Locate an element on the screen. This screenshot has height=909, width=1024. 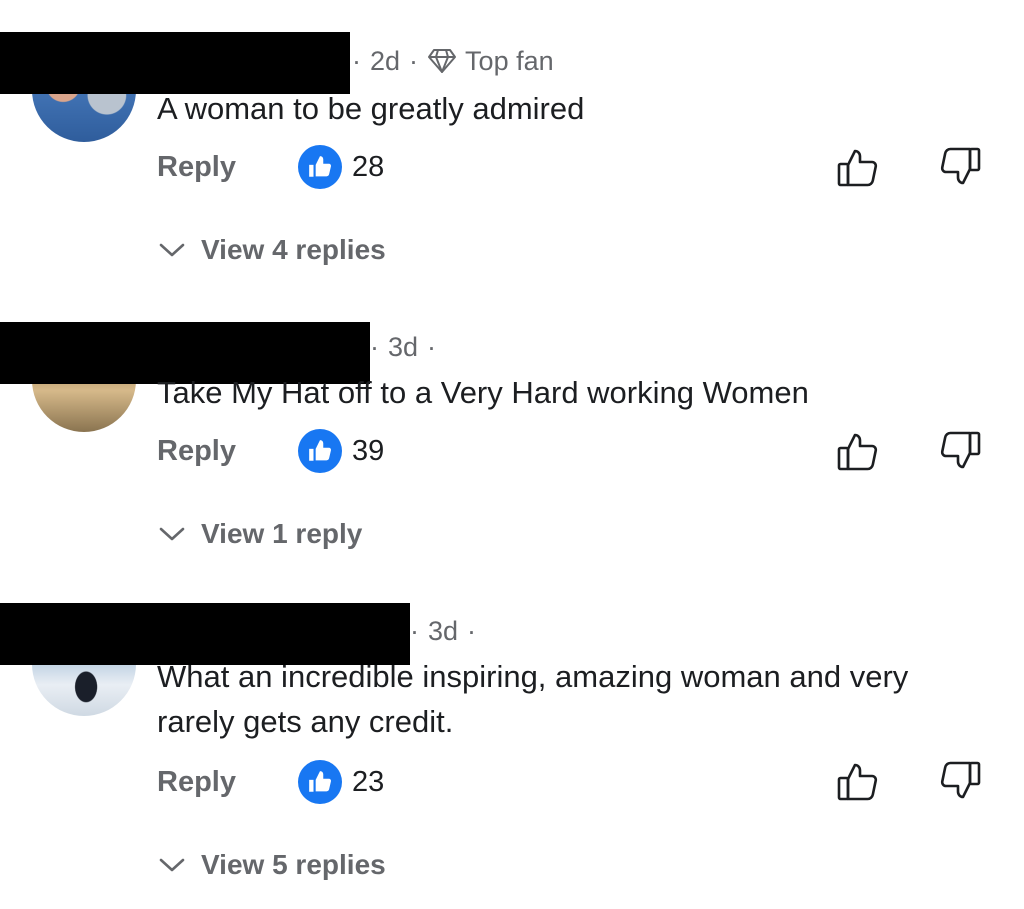
comment-time: 3d is located at coordinates (443, 631).